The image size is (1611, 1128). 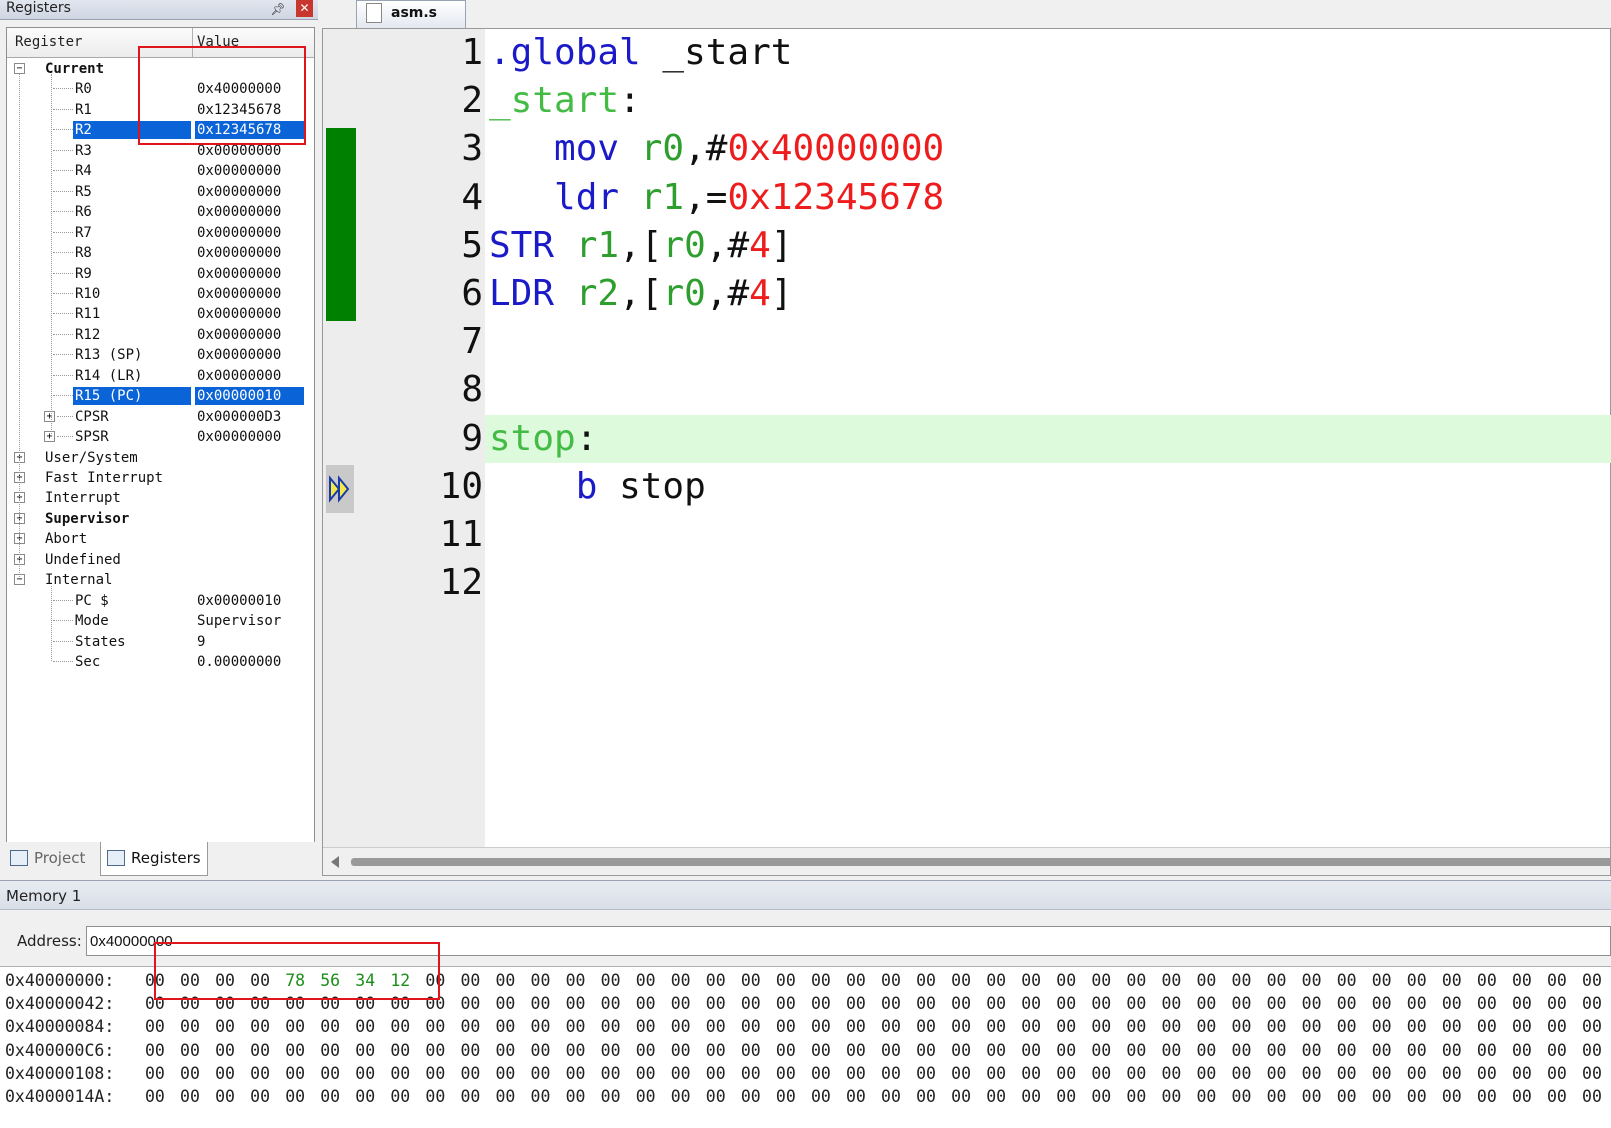 I want to click on register-row-r13: R13 (SP) 0x00000000, so click(x=160, y=354).